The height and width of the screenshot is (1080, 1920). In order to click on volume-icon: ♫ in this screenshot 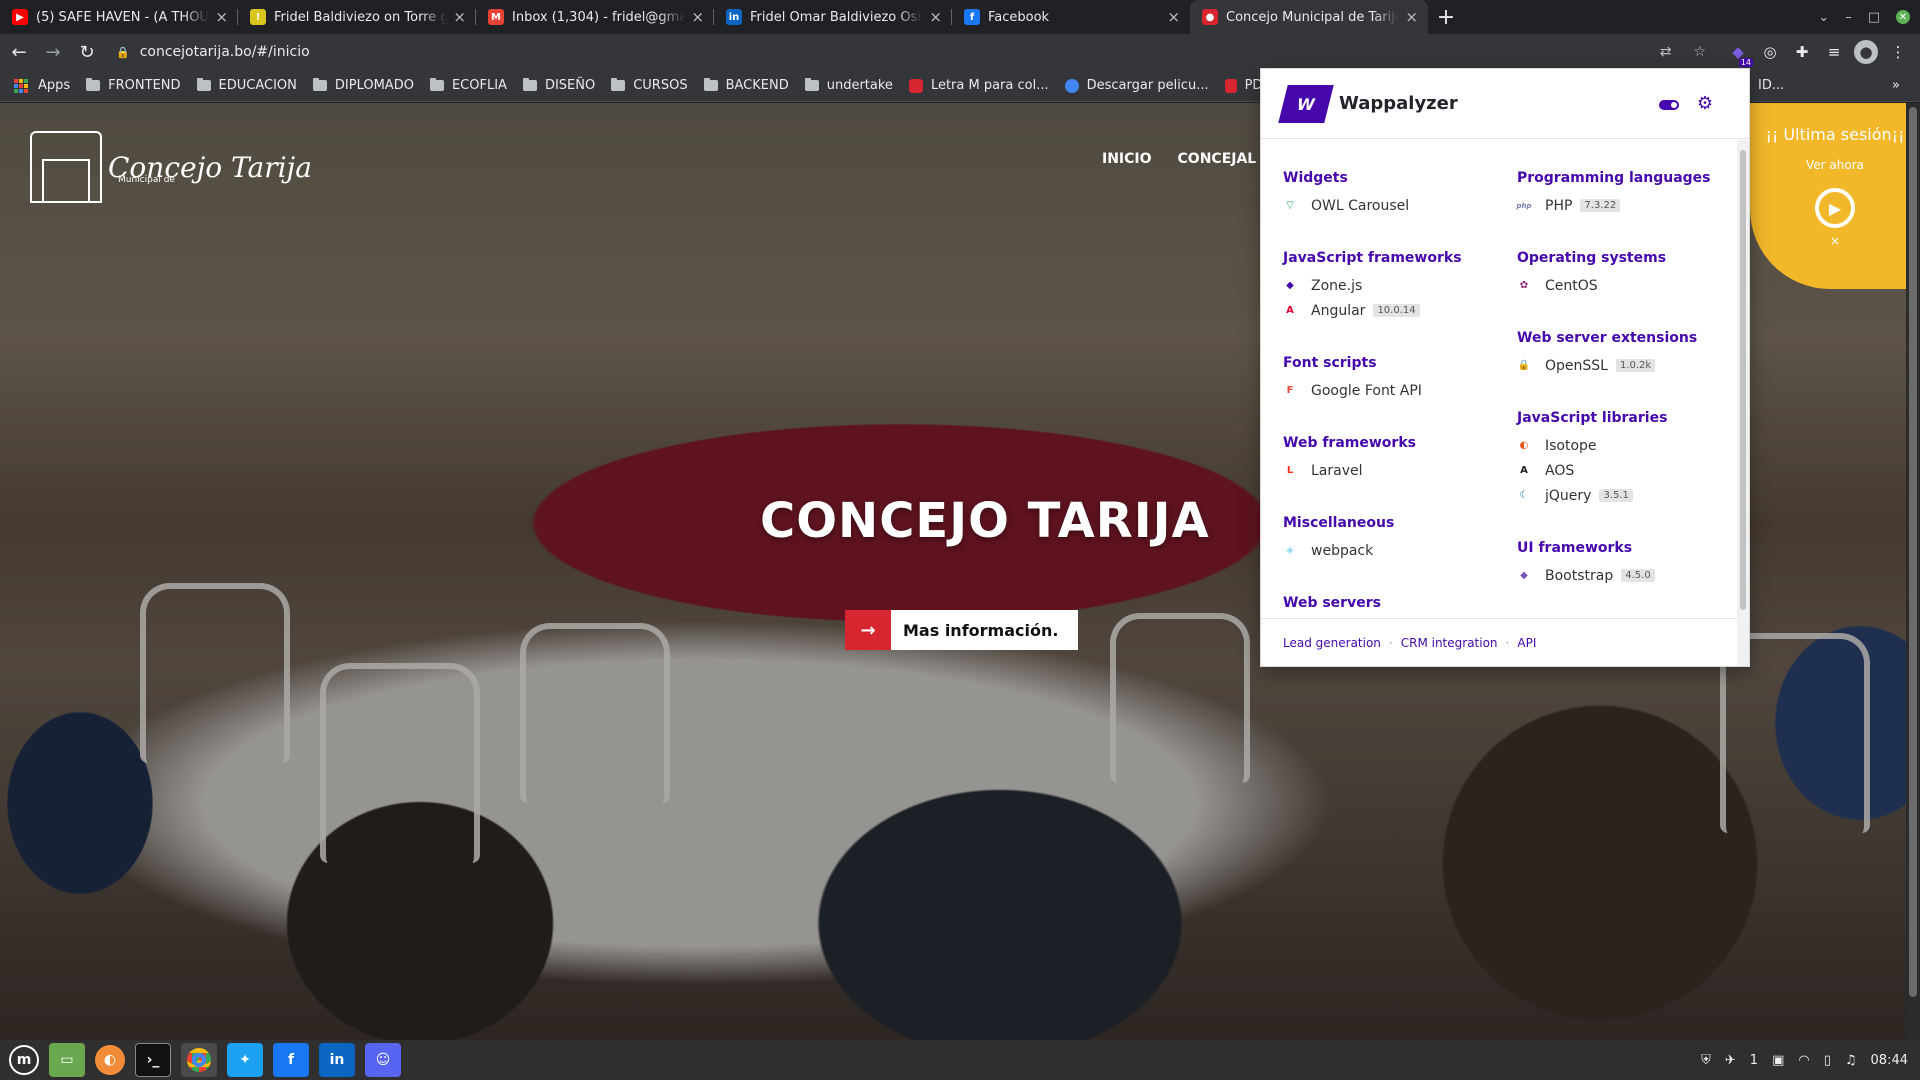, I will do `click(1851, 1060)`.